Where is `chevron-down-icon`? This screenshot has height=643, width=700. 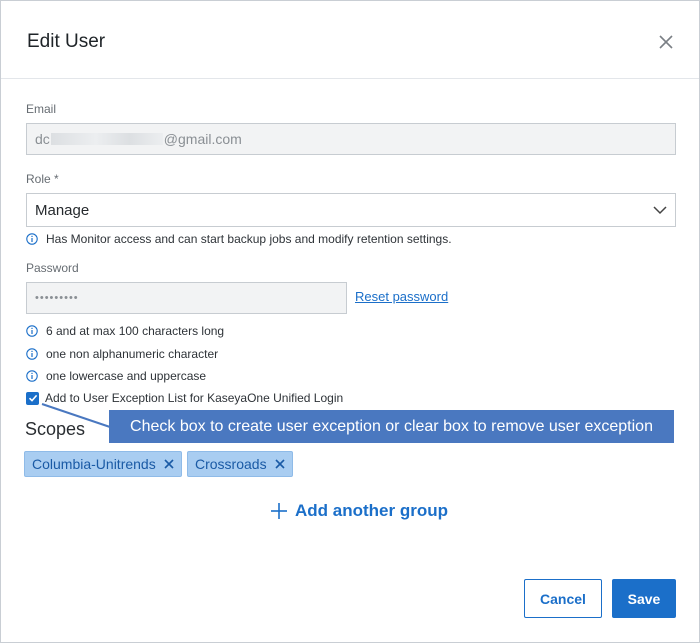
chevron-down-icon is located at coordinates (660, 210).